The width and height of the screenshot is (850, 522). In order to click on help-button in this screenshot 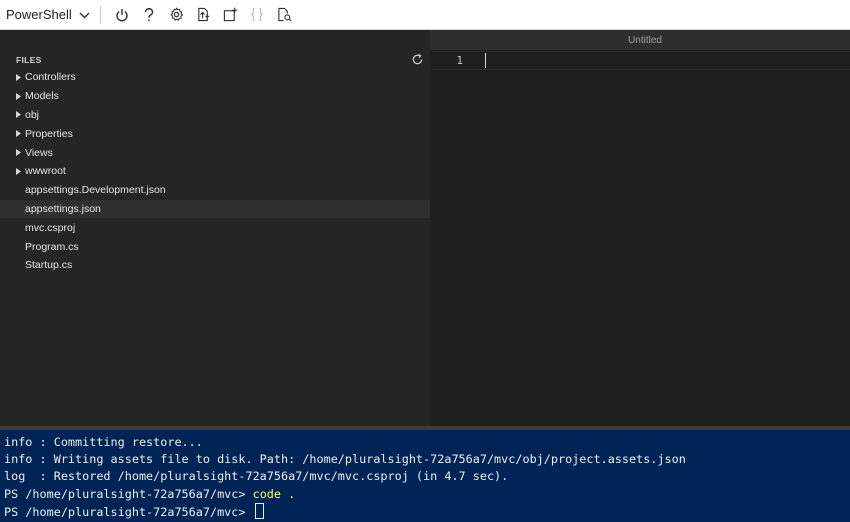, I will do `click(149, 15)`.